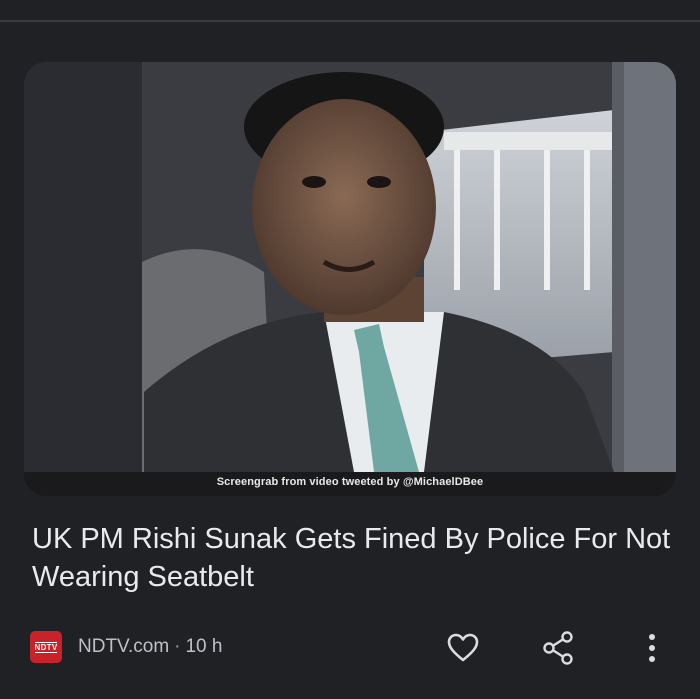  I want to click on source-info: NDTV.com · 10 h, so click(150, 647).